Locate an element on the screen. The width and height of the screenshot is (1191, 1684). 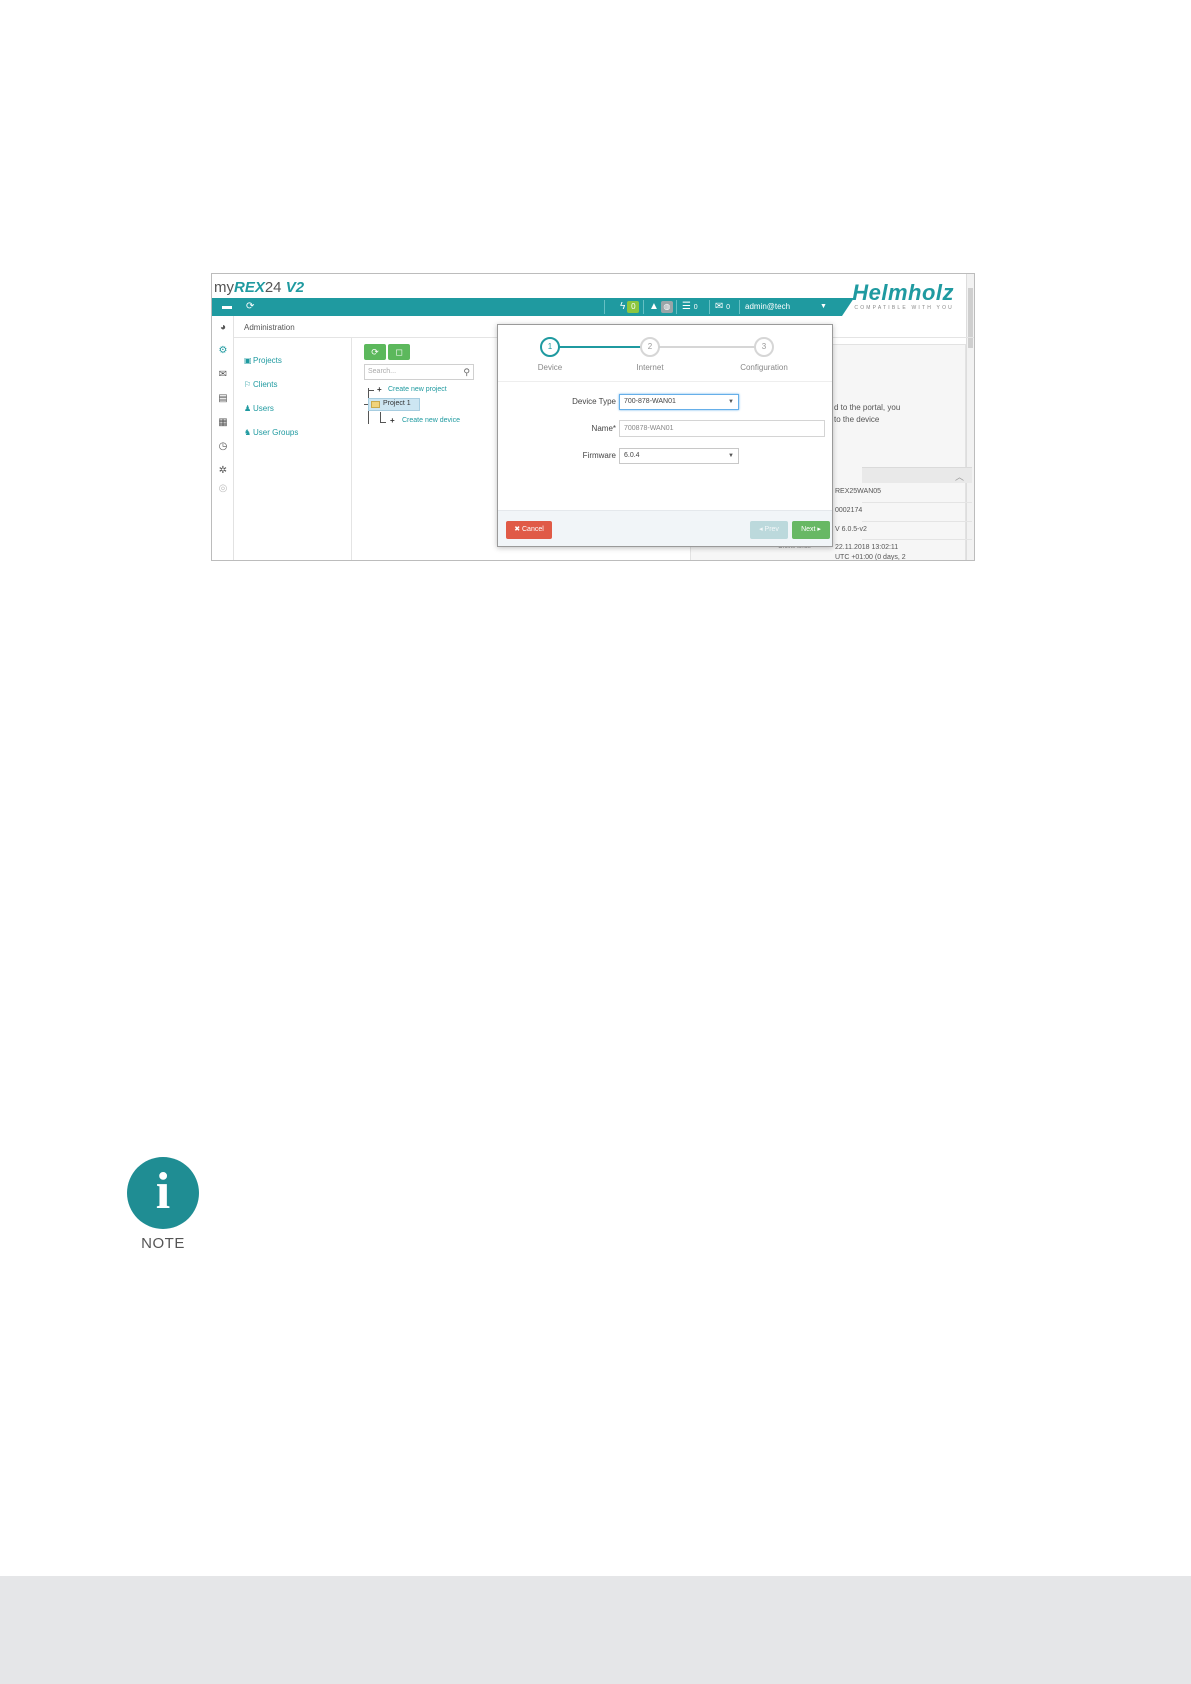
bolt-icon: ϟ0 is located at coordinates (630, 307).